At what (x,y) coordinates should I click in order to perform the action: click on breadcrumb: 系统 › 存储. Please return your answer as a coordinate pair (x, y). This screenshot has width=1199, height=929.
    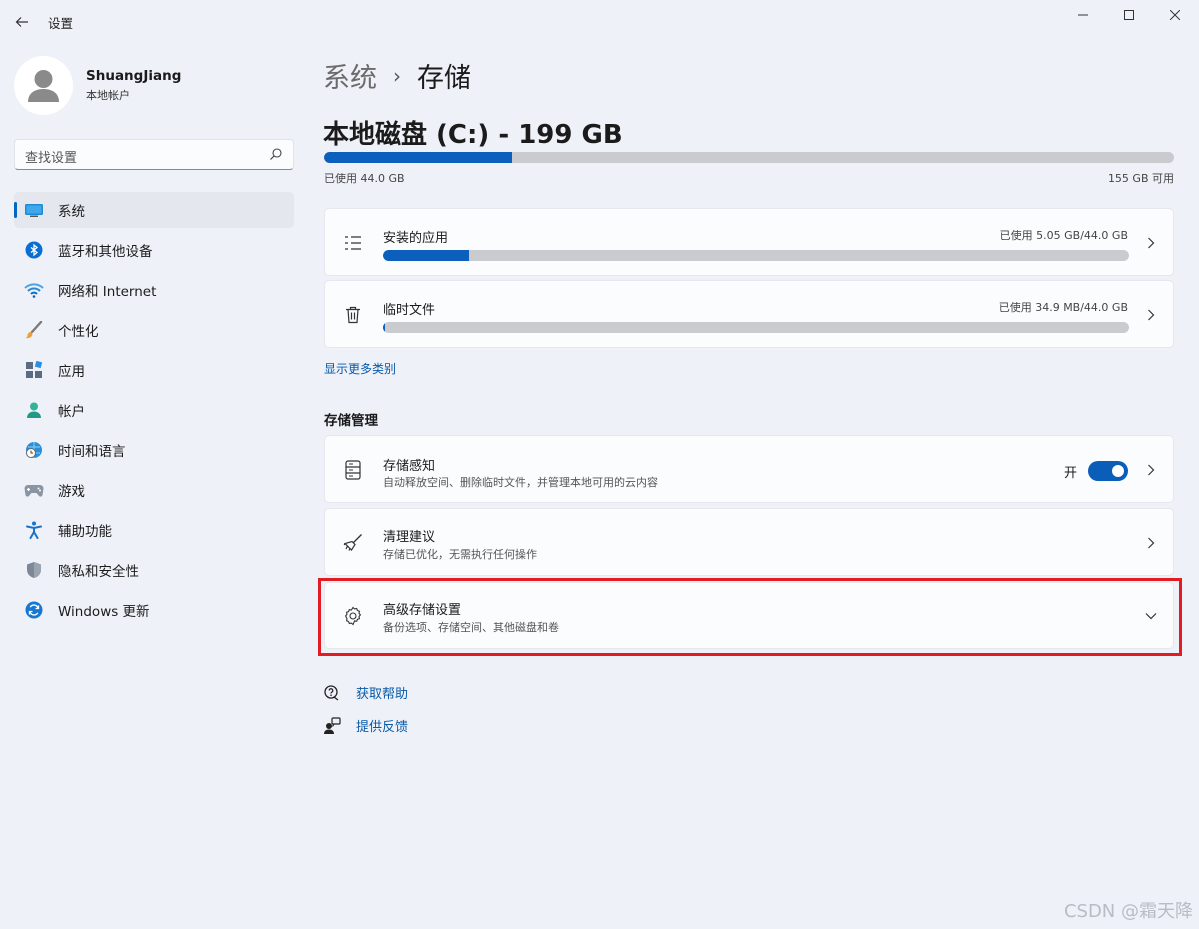
    Looking at the image, I should click on (397, 75).